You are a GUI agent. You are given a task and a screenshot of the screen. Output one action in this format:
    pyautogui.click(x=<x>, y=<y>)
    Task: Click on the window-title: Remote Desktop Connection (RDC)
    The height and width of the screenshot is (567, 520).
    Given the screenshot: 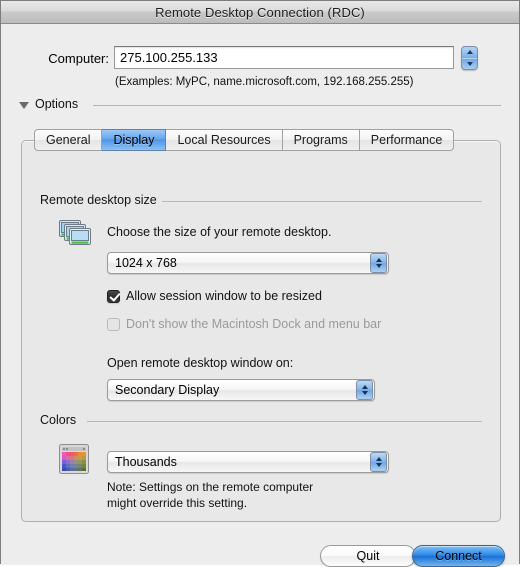 What is the action you would take?
    pyautogui.click(x=260, y=12)
    